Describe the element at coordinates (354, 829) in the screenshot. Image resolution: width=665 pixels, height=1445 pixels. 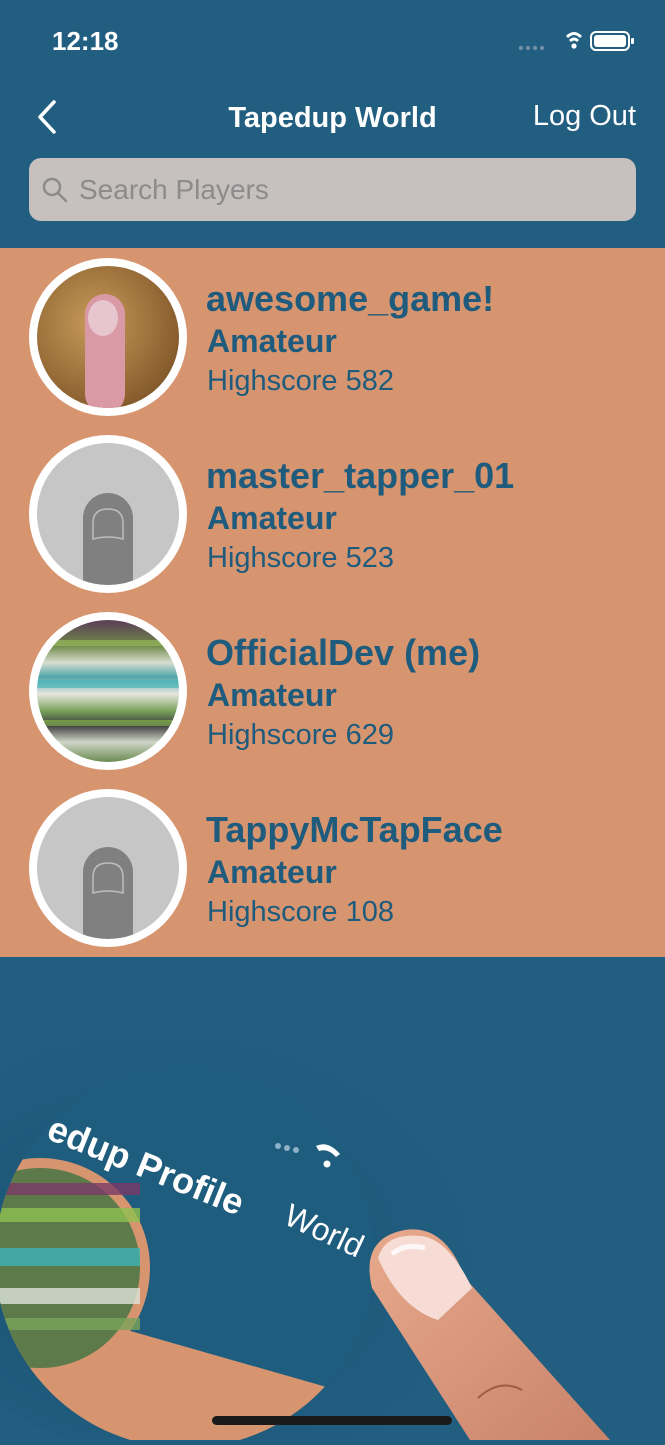
I see `player-name: TappyMcTapFace` at that location.